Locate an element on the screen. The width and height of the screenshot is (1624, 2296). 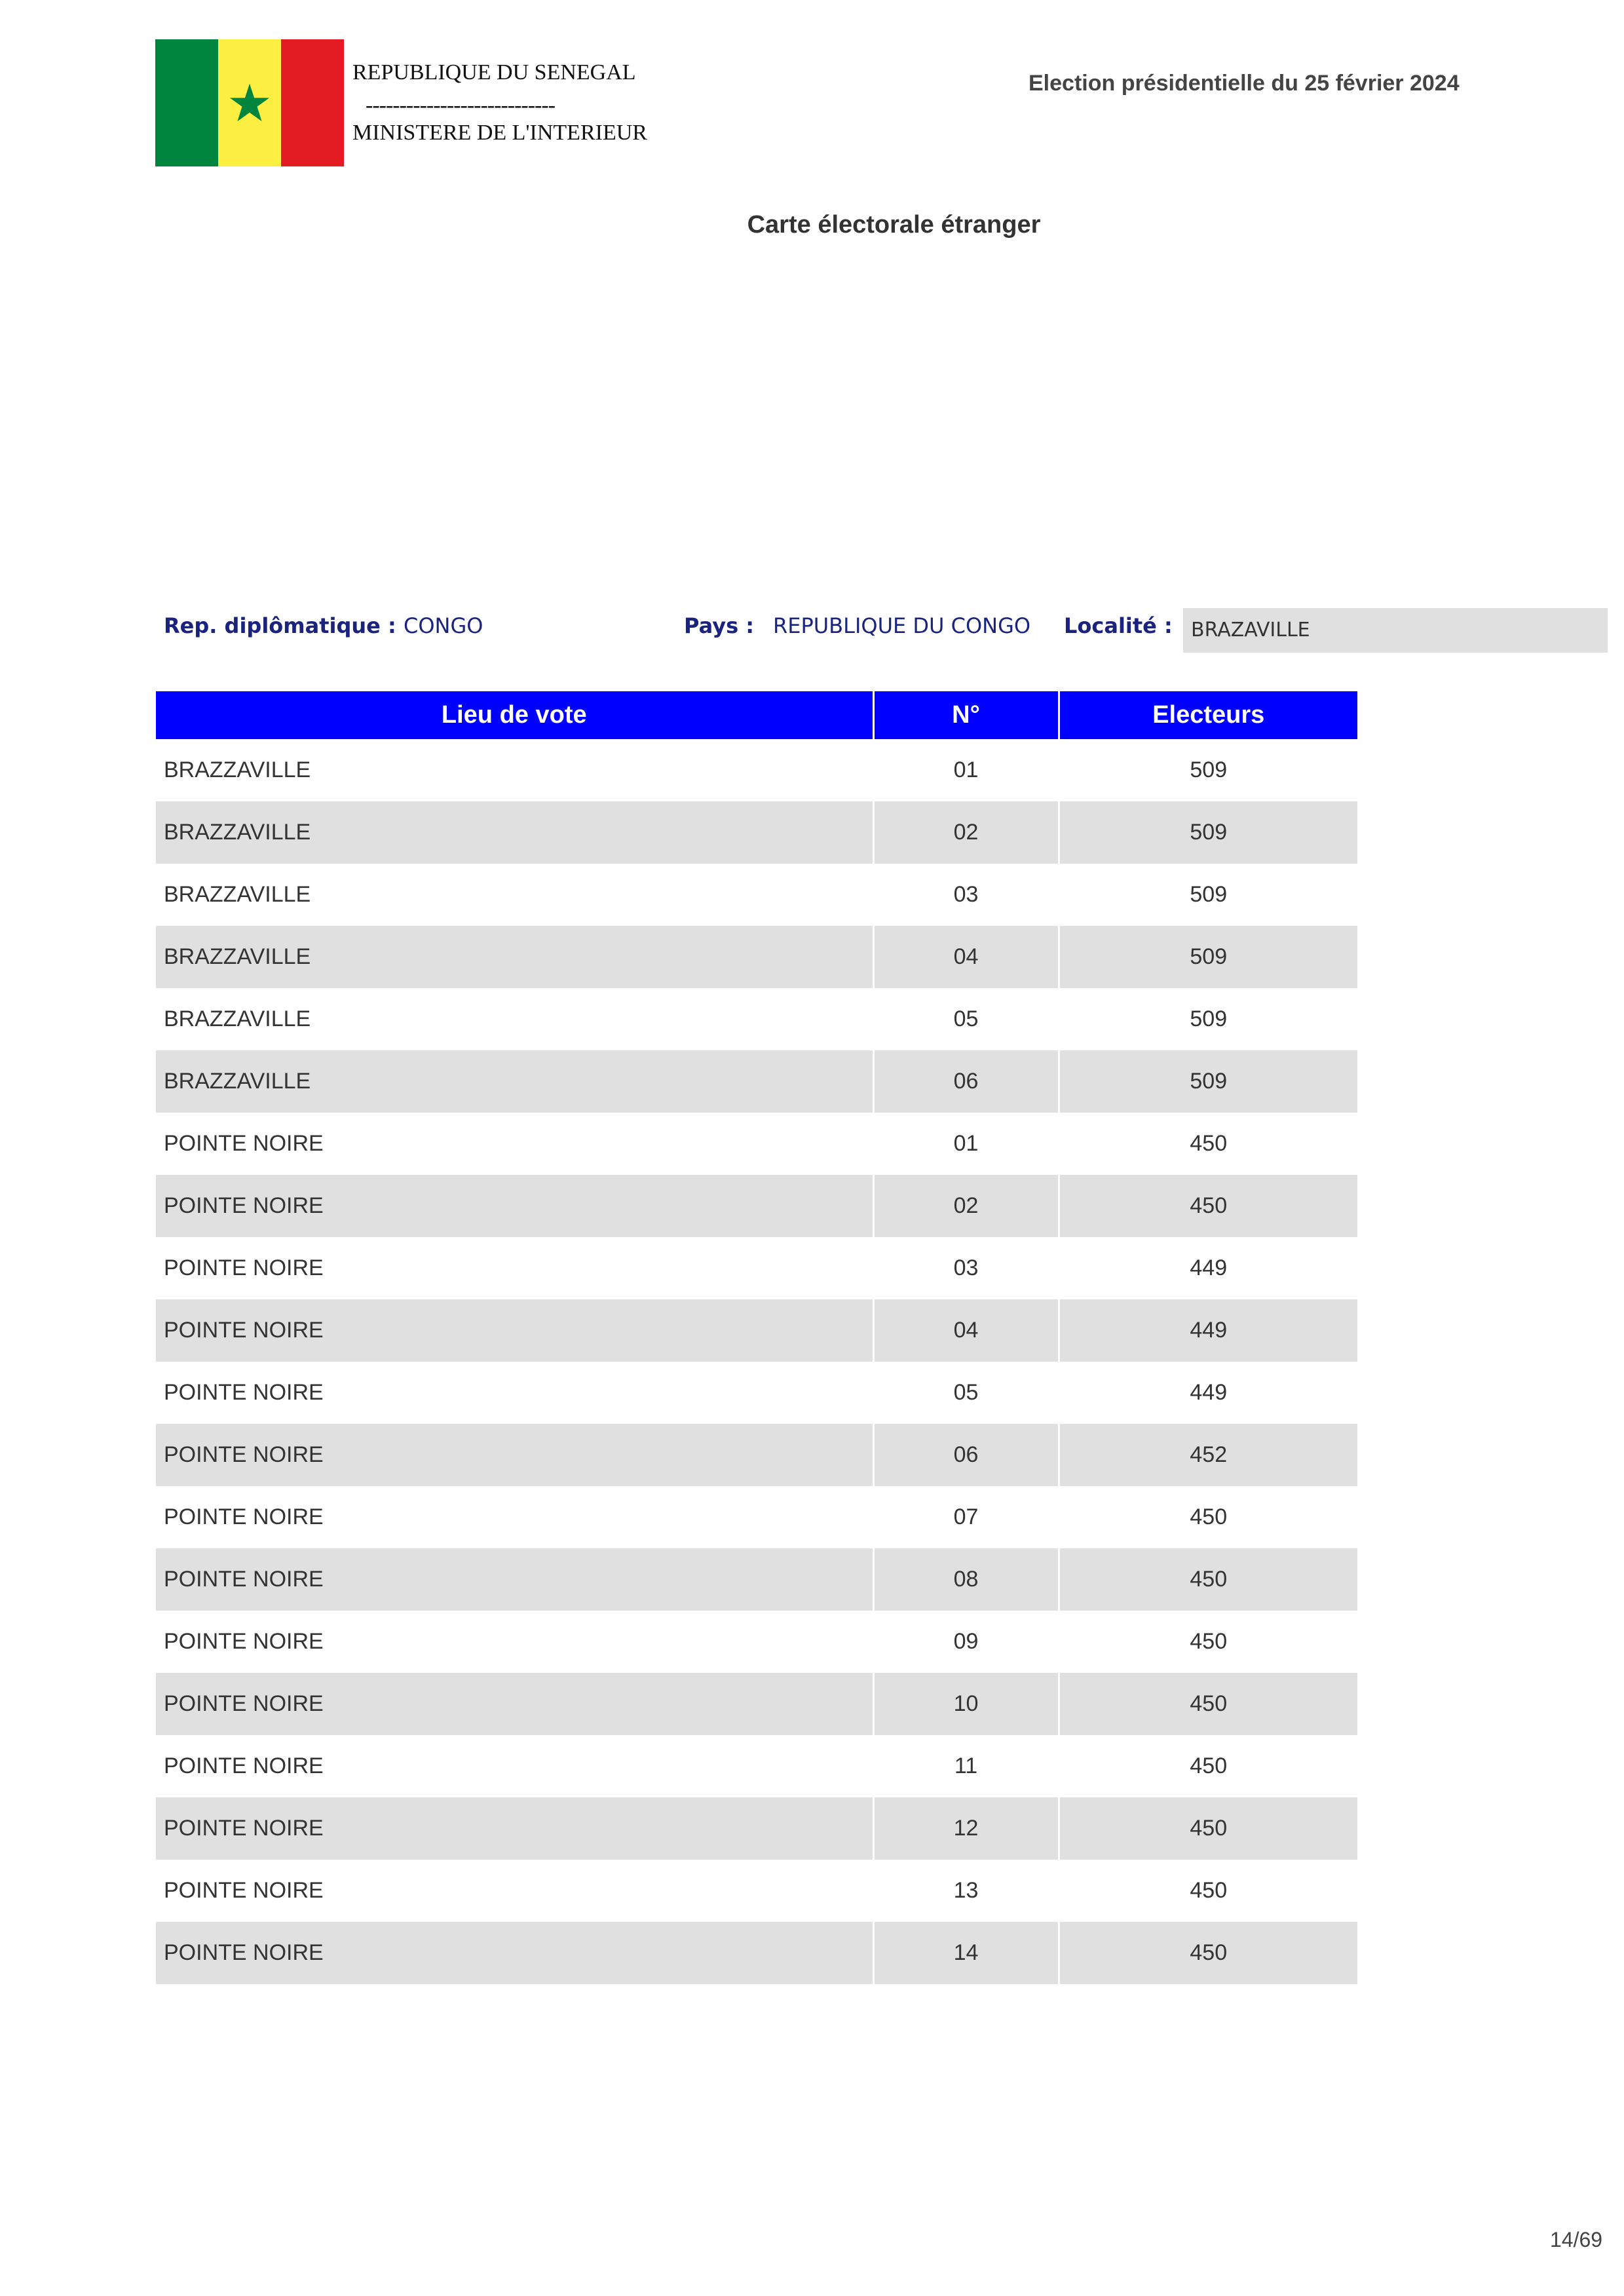
table-row: POINTE NOIRE 11 450 is located at coordinates (756, 1766).